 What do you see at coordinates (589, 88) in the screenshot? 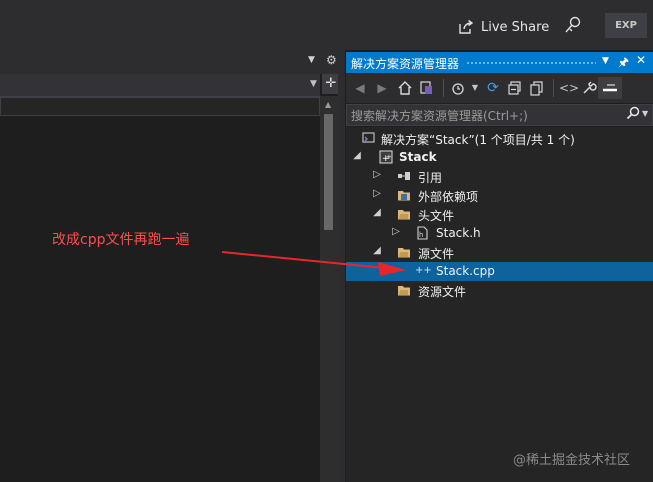
I see `properties-wrench-icon` at bounding box center [589, 88].